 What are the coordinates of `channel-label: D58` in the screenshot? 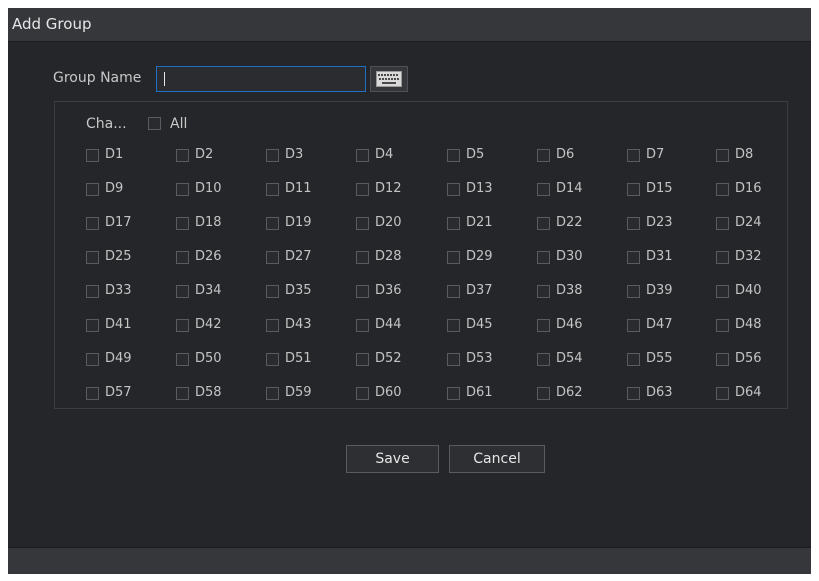 It's located at (208, 392).